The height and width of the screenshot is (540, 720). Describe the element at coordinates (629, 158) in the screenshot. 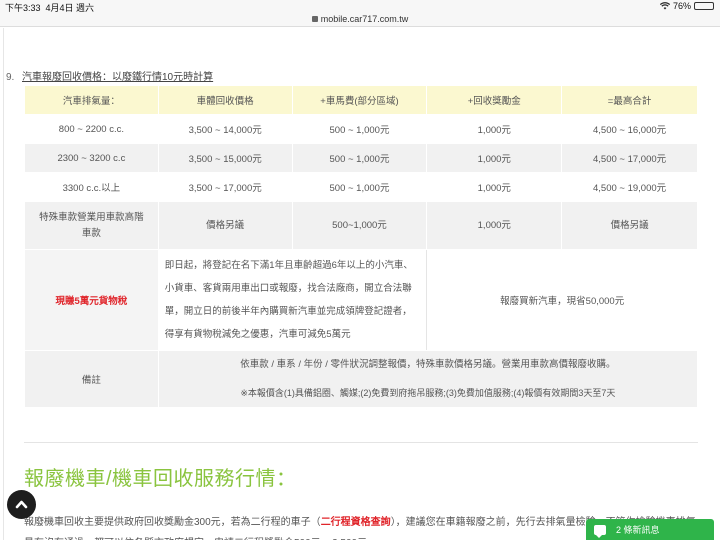

I see `table-cell: 4,500 ~ 17,000元` at that location.